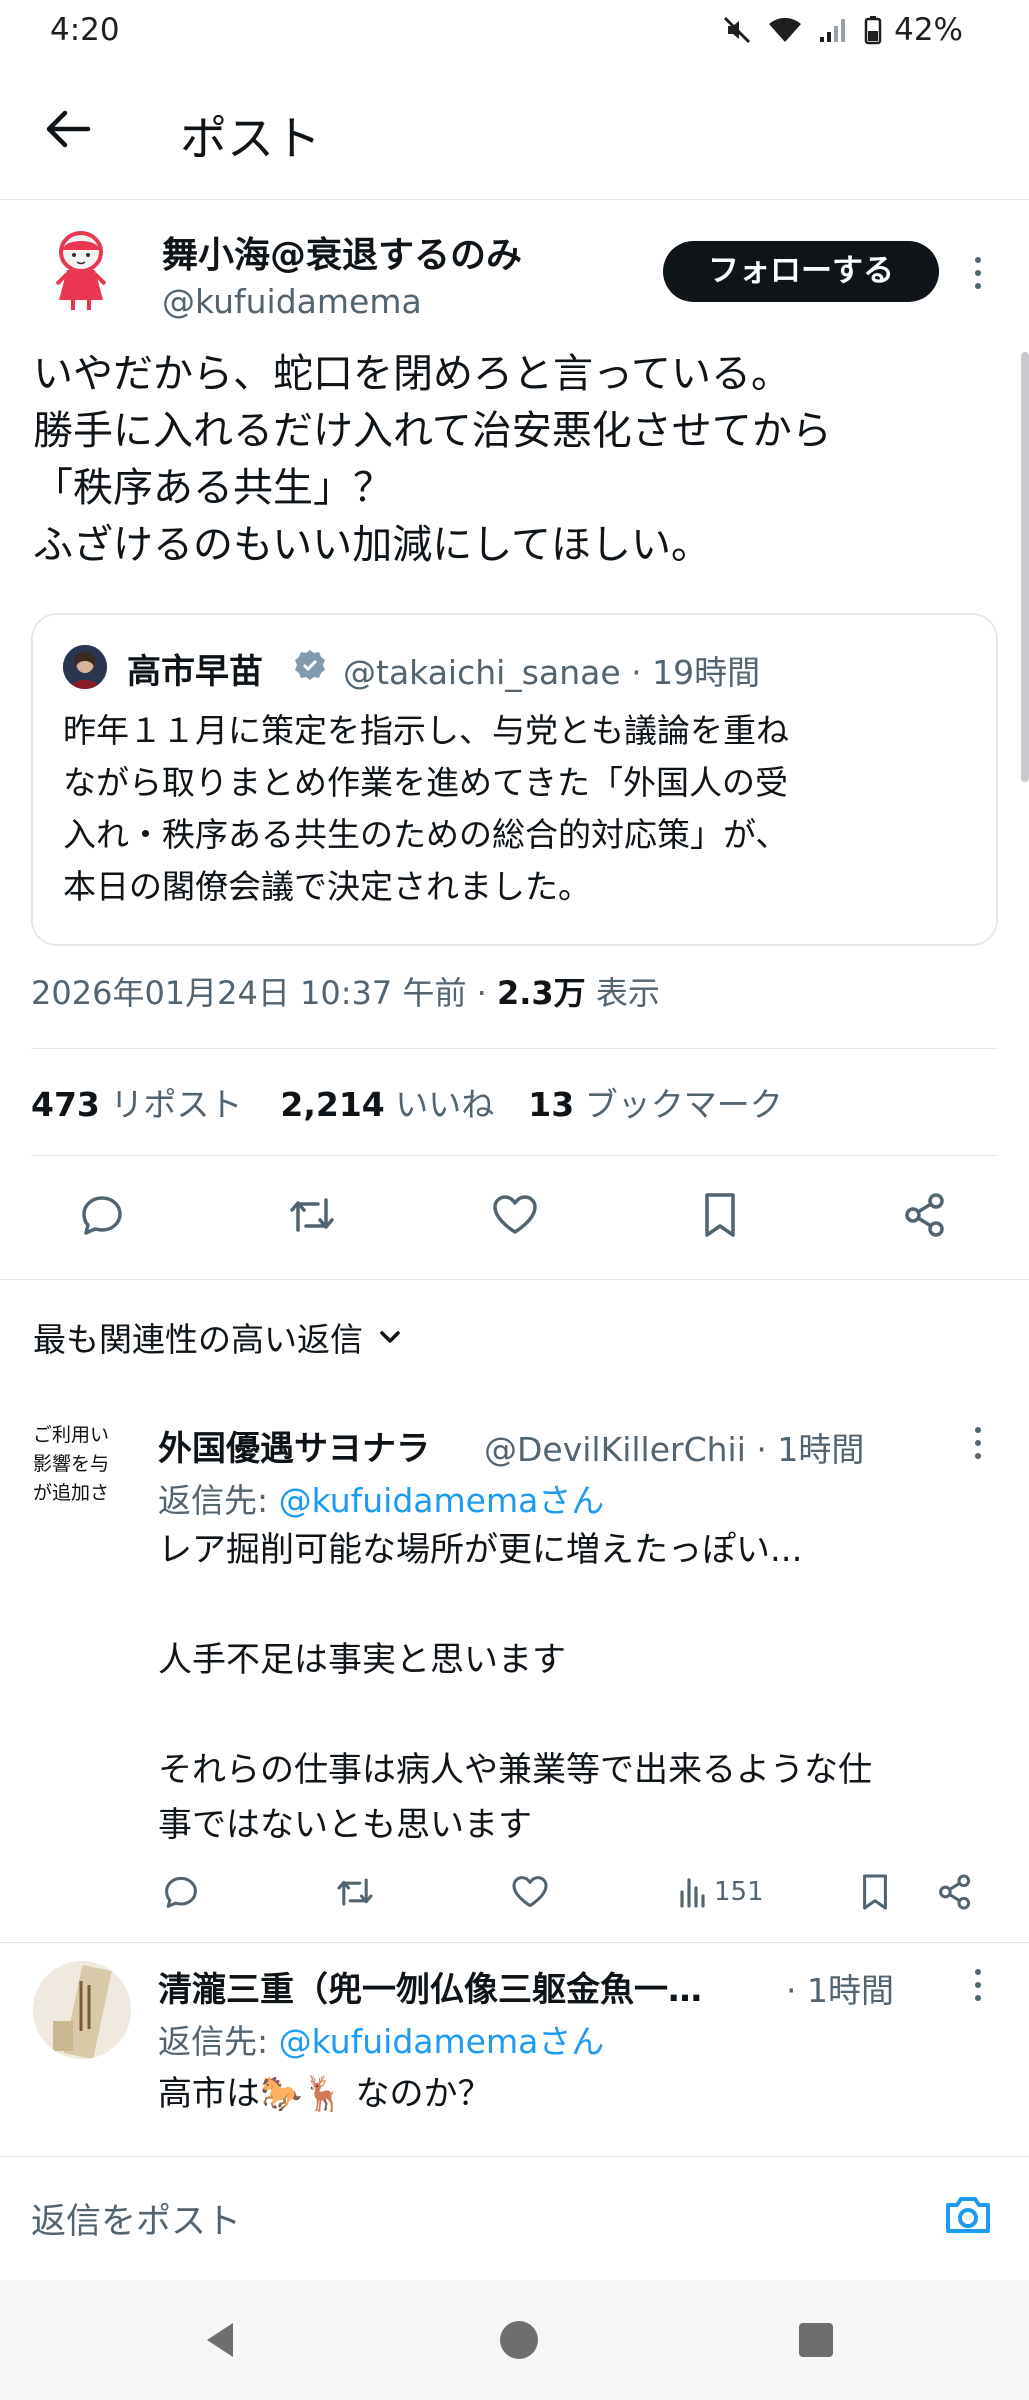 The image size is (1029, 2400). Describe the element at coordinates (250, 139) in the screenshot. I see `page-title: ポスト` at that location.